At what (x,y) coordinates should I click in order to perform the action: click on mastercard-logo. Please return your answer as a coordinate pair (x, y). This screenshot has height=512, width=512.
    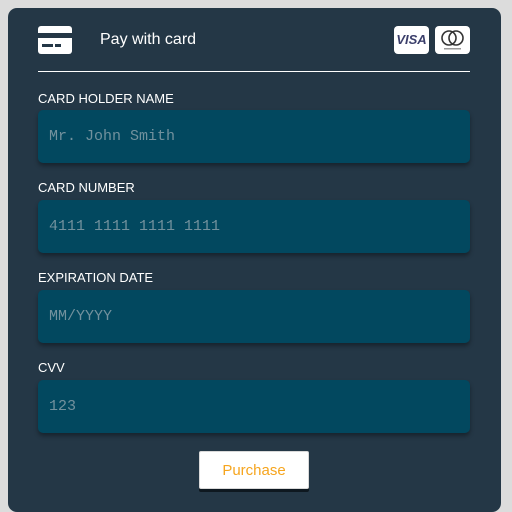
    Looking at the image, I should click on (452, 40).